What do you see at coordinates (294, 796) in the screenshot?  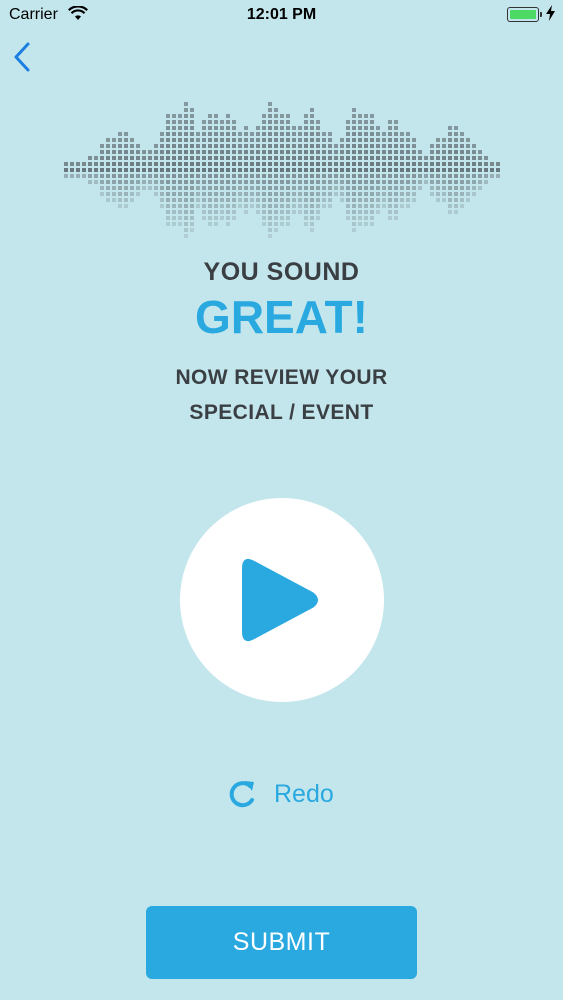 I see `redo-button: Redo` at bounding box center [294, 796].